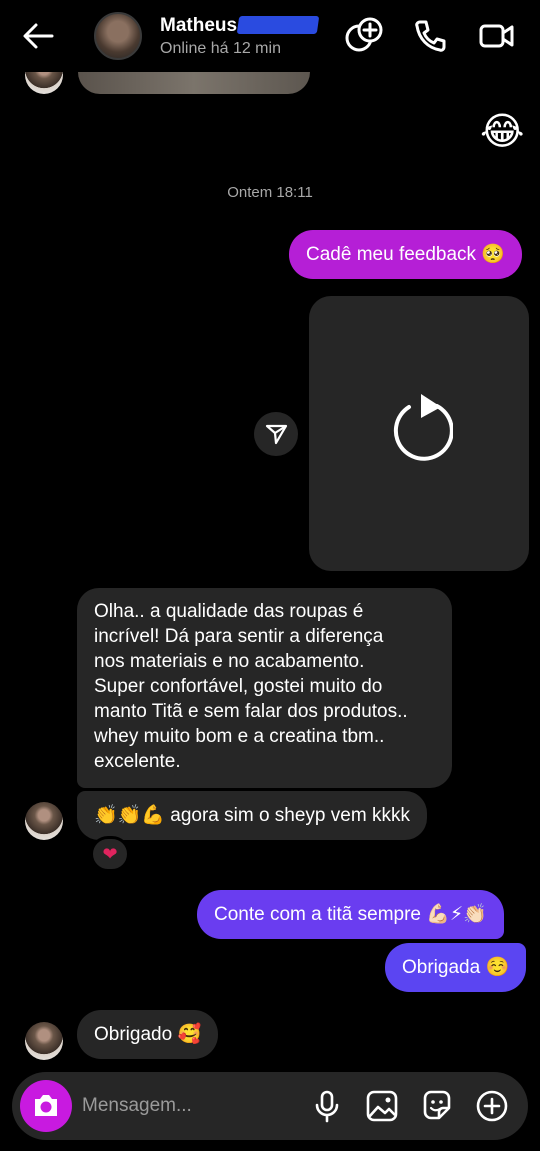 The width and height of the screenshot is (540, 1151). I want to click on add-people-icon, so click(364, 36).